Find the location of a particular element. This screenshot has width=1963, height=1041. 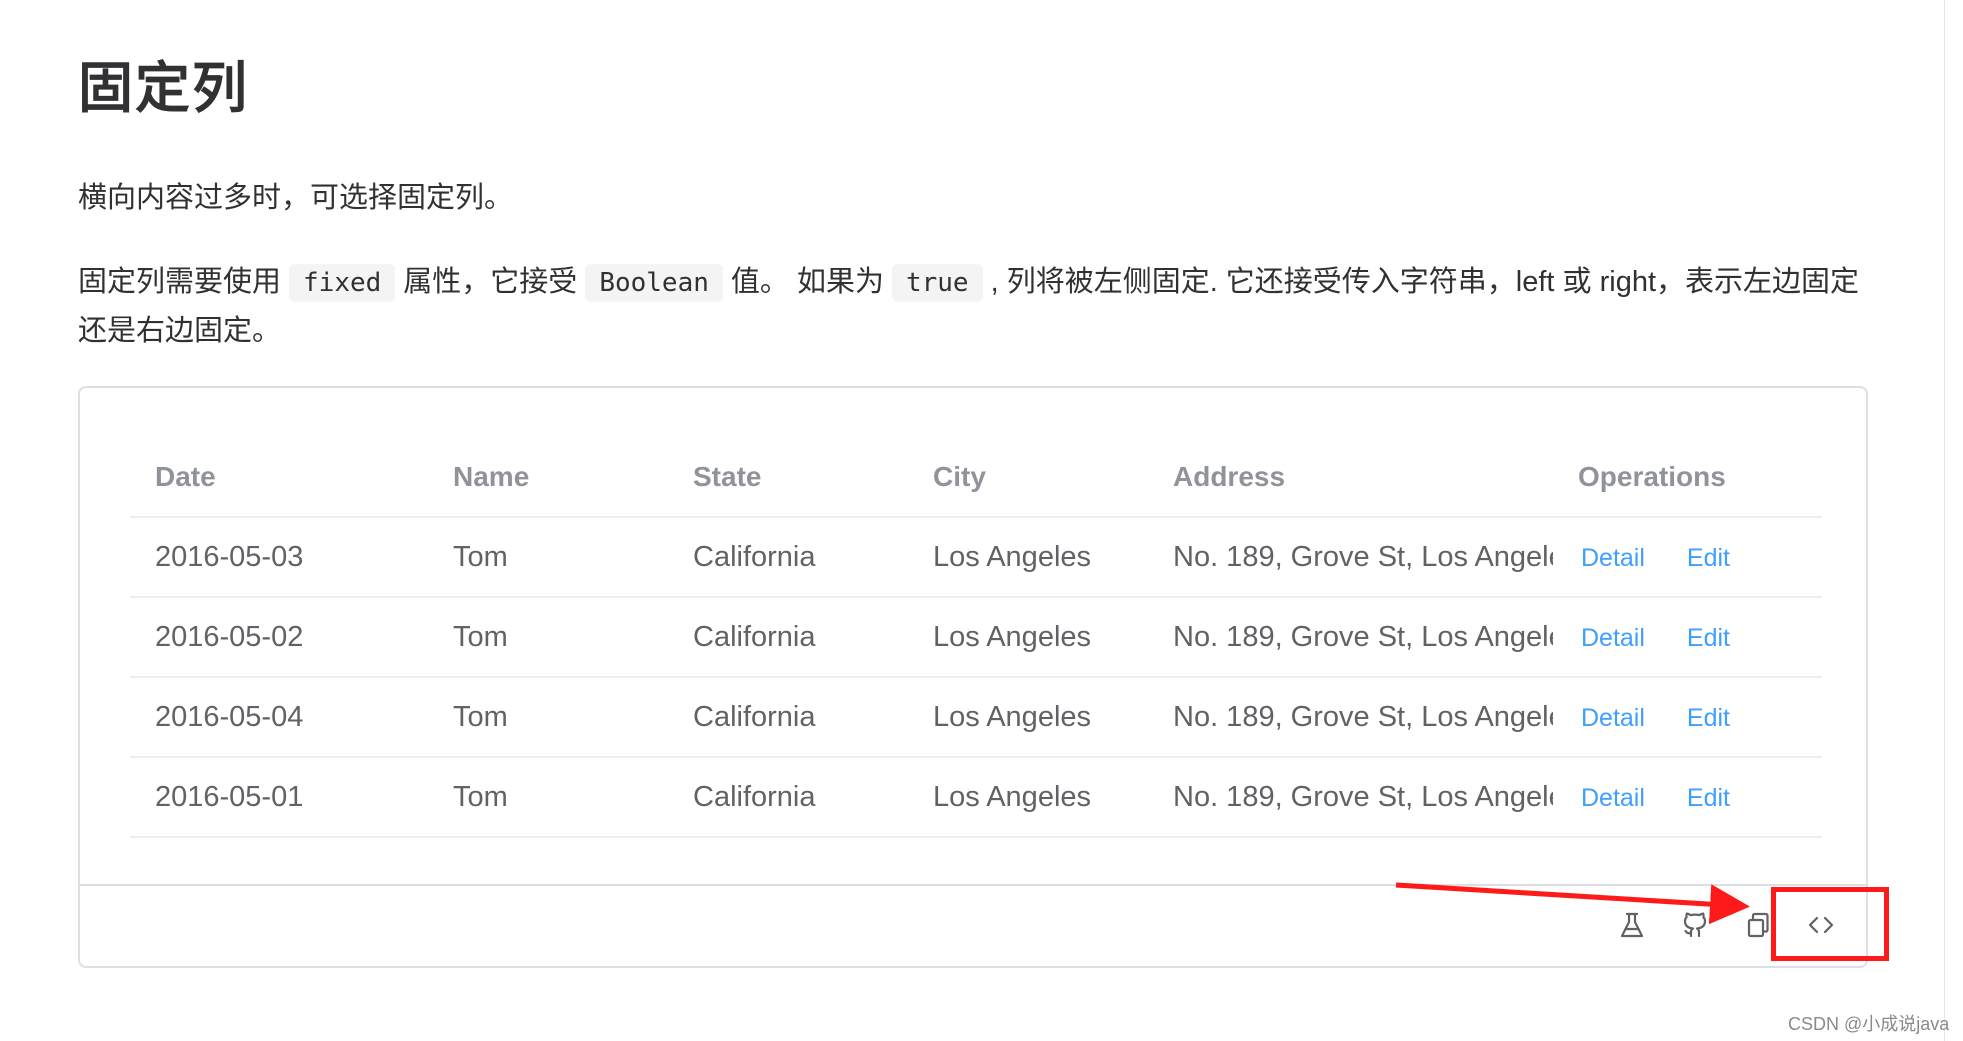

copy-icon is located at coordinates (1758, 927).